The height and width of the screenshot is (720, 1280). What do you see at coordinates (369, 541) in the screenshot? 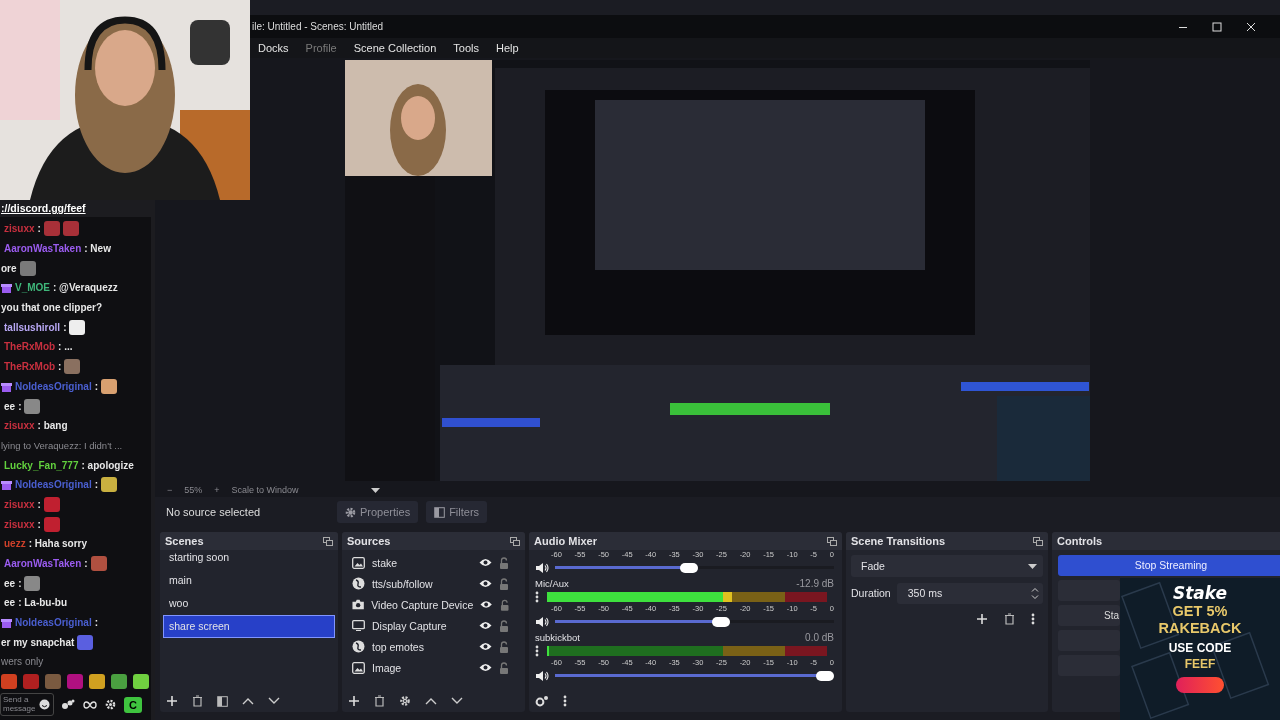
I see `dock-title: Sources` at bounding box center [369, 541].